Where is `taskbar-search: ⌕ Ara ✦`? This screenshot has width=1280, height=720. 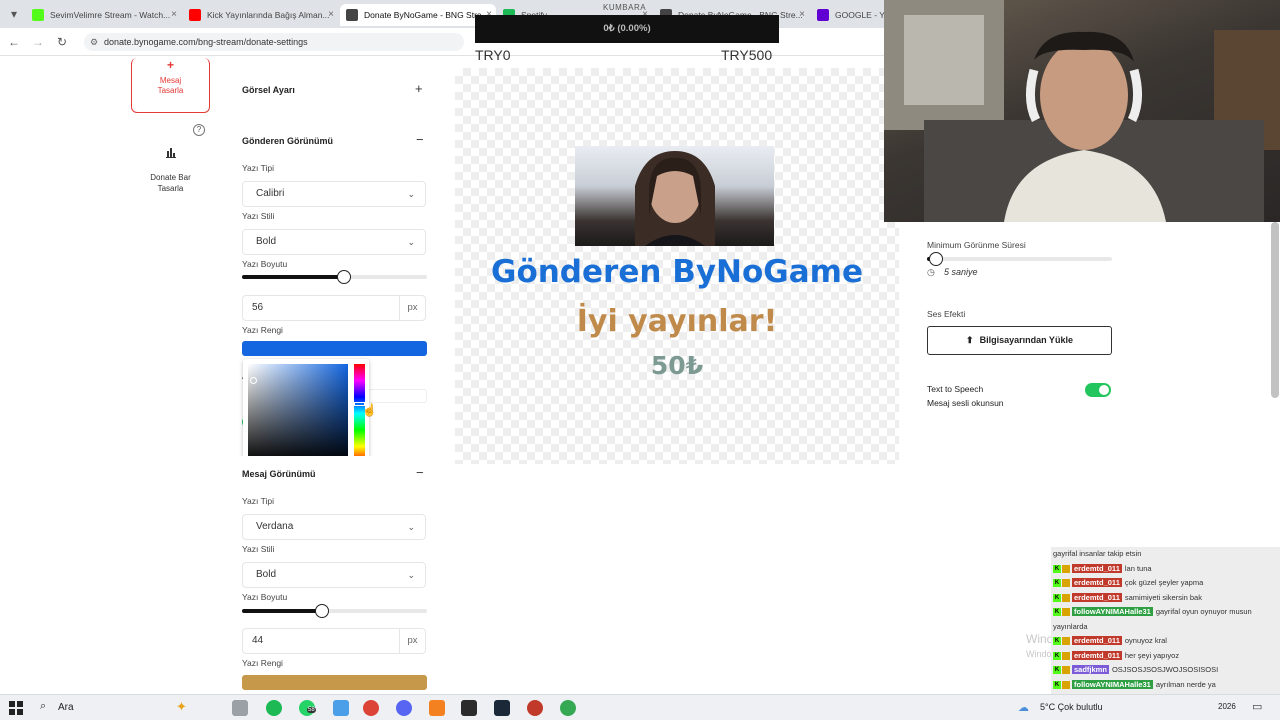 taskbar-search: ⌕ Ara ✦ is located at coordinates (127, 708).